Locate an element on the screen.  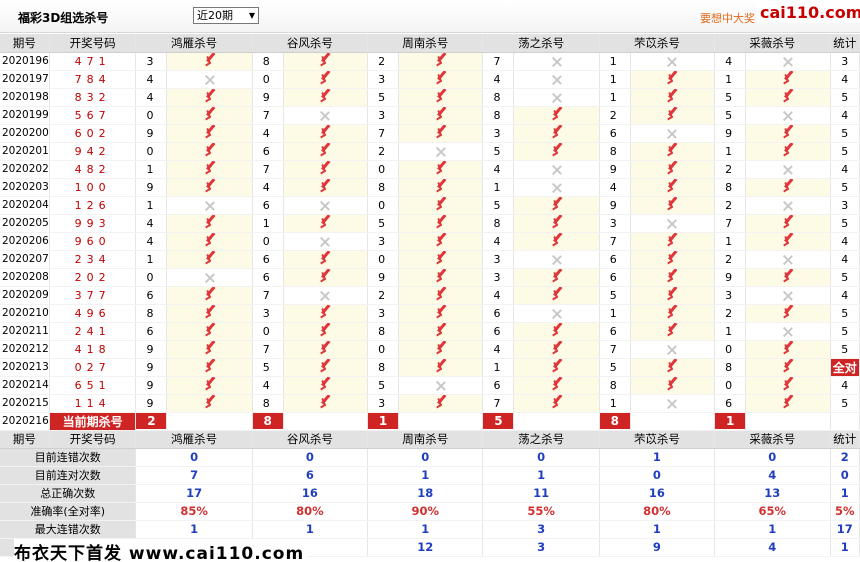
period-range-select: 近20期 ▼ is located at coordinates (226, 15).